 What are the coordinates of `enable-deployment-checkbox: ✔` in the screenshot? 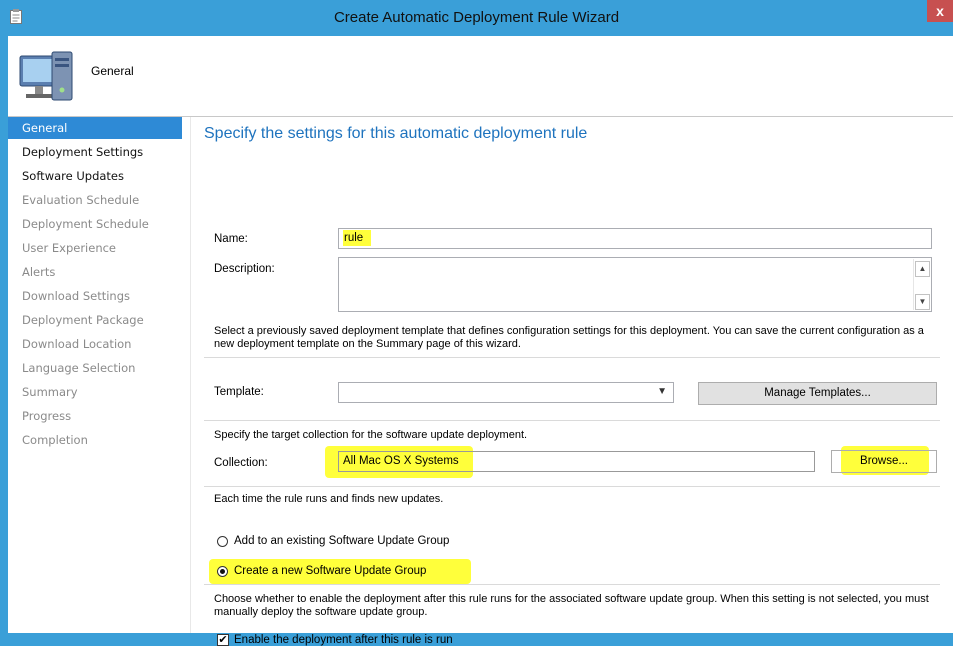 It's located at (223, 640).